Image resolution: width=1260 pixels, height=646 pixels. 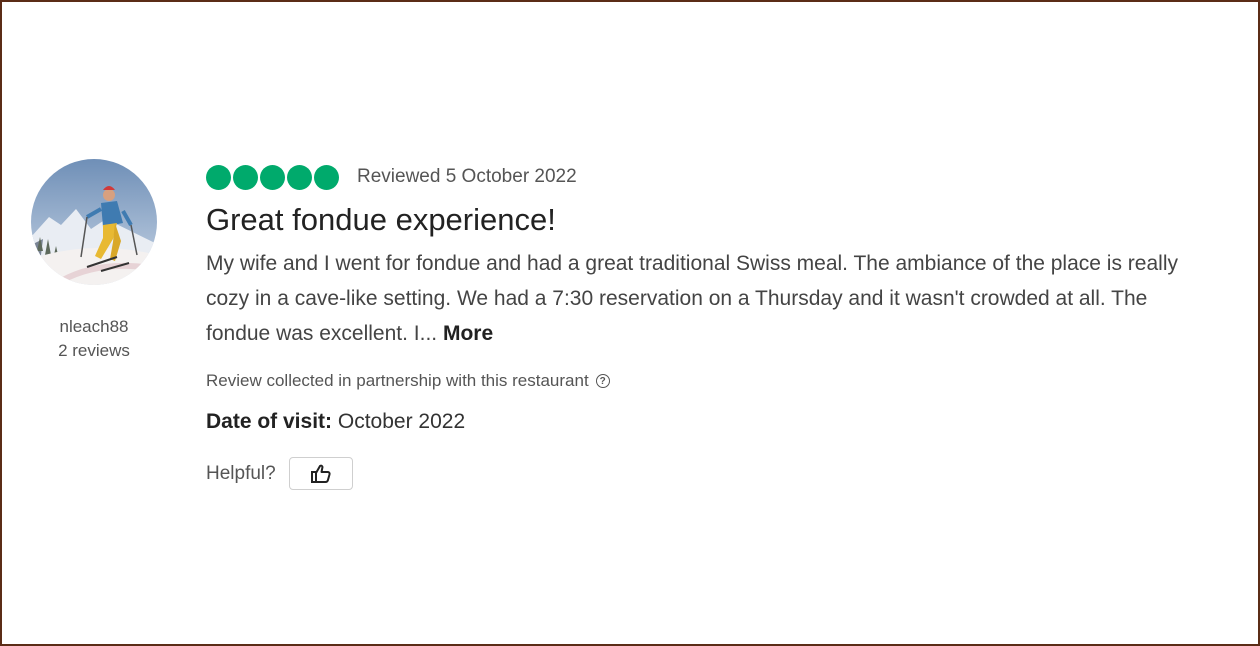 What do you see at coordinates (94, 350) in the screenshot?
I see `reviewer-review-count: 2 reviews` at bounding box center [94, 350].